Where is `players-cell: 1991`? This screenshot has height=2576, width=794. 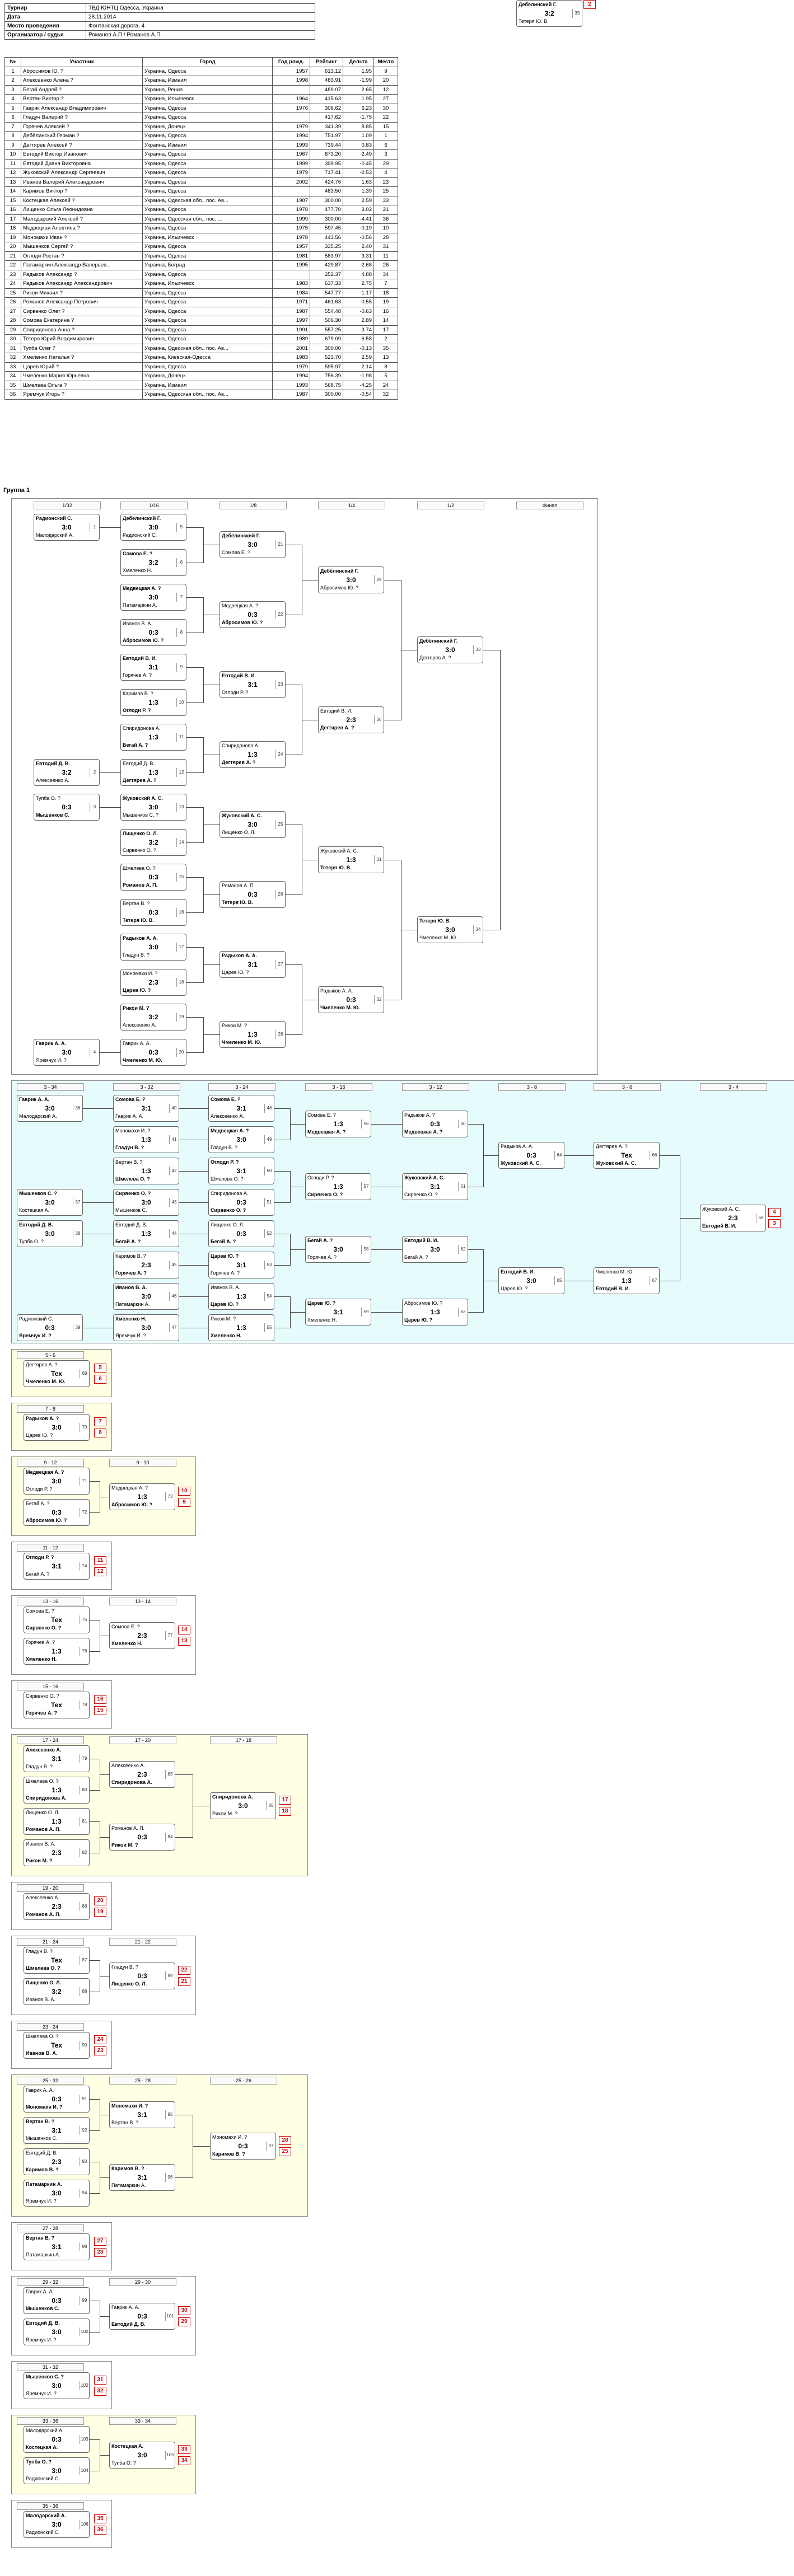
players-cell: 1991 is located at coordinates (291, 330).